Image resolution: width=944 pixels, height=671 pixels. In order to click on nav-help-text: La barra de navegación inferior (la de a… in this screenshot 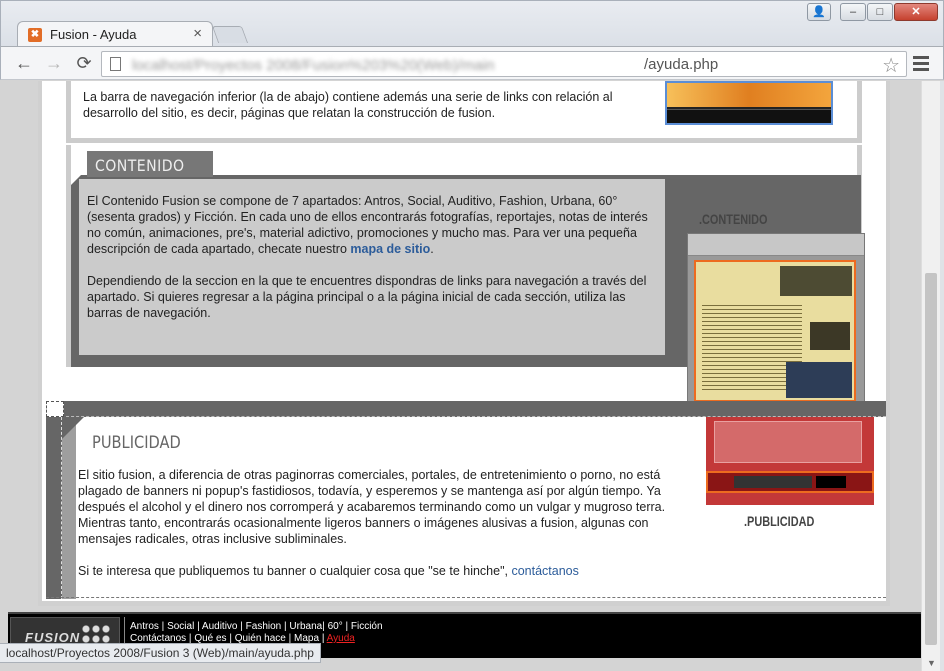, I will do `click(348, 105)`.